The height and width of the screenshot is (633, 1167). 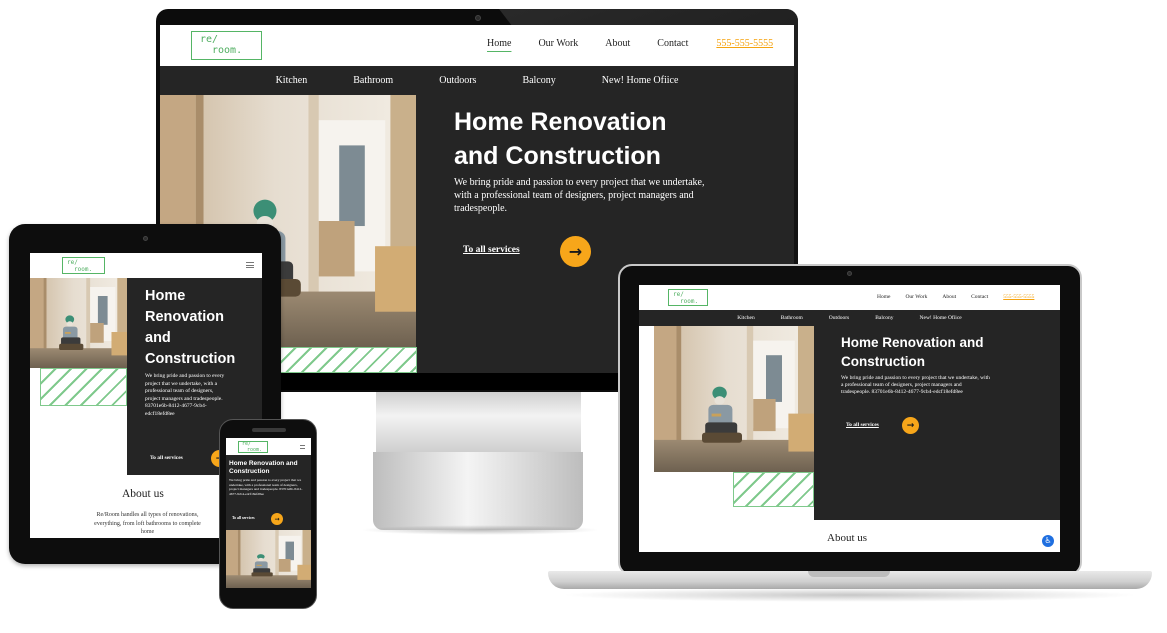 I want to click on laptop-camera, so click(x=849, y=273).